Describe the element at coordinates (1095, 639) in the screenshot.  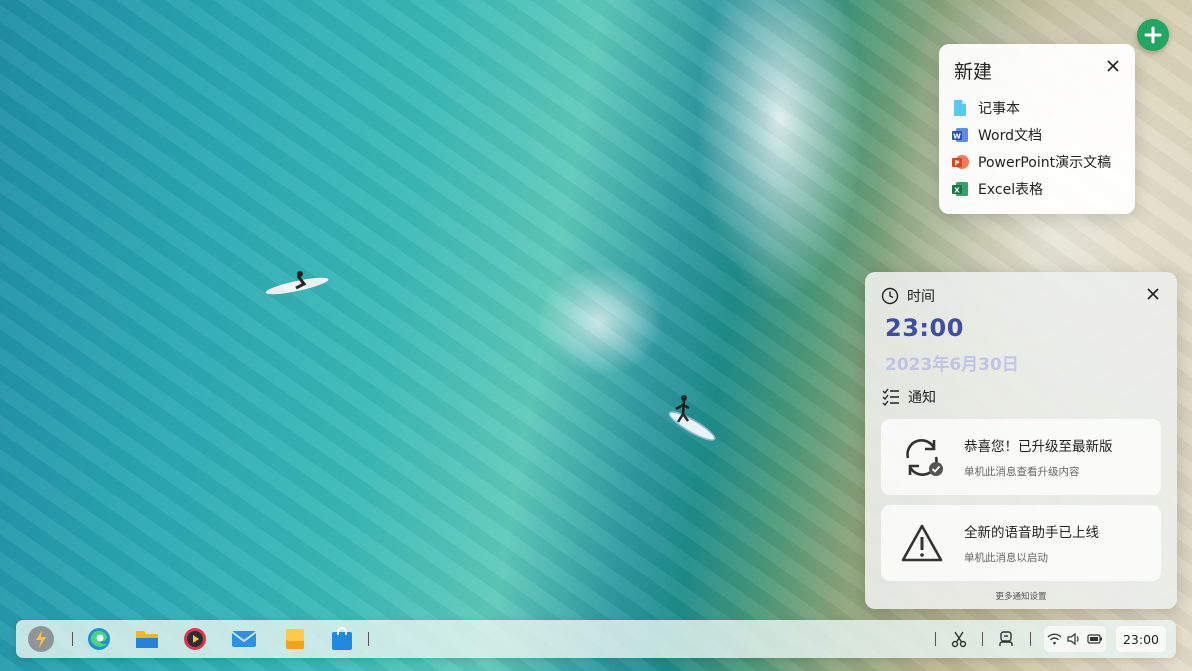
I see `battery-icon` at that location.